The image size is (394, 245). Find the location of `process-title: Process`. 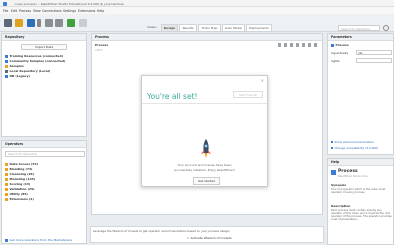

process-title: Process is located at coordinates (207, 37).